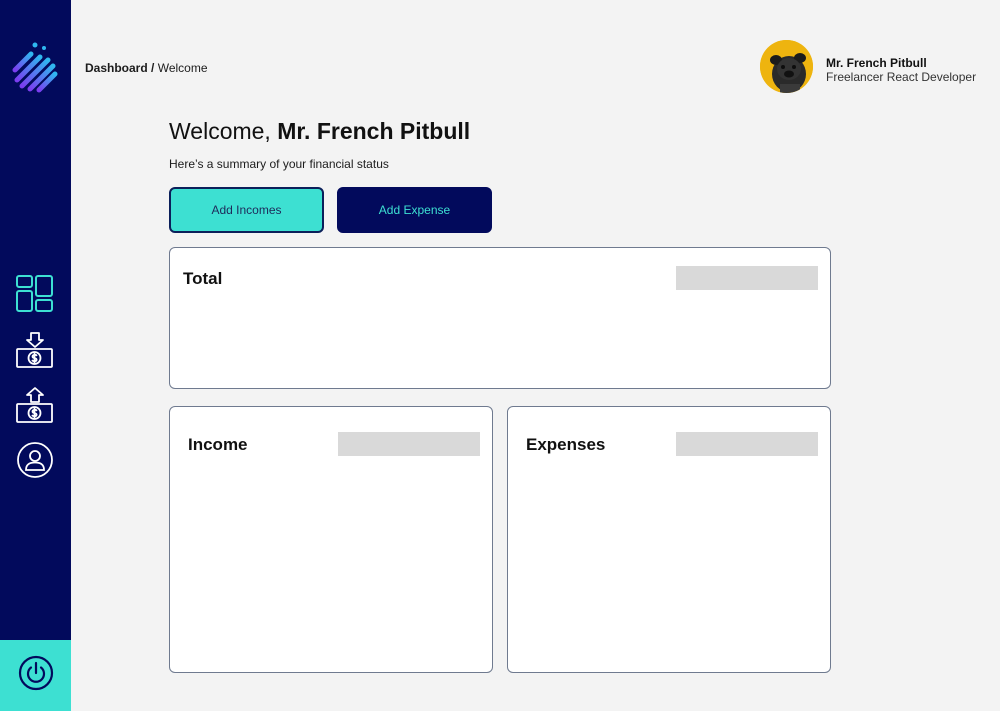  What do you see at coordinates (36, 68) in the screenshot?
I see `app-logo-icon` at bounding box center [36, 68].